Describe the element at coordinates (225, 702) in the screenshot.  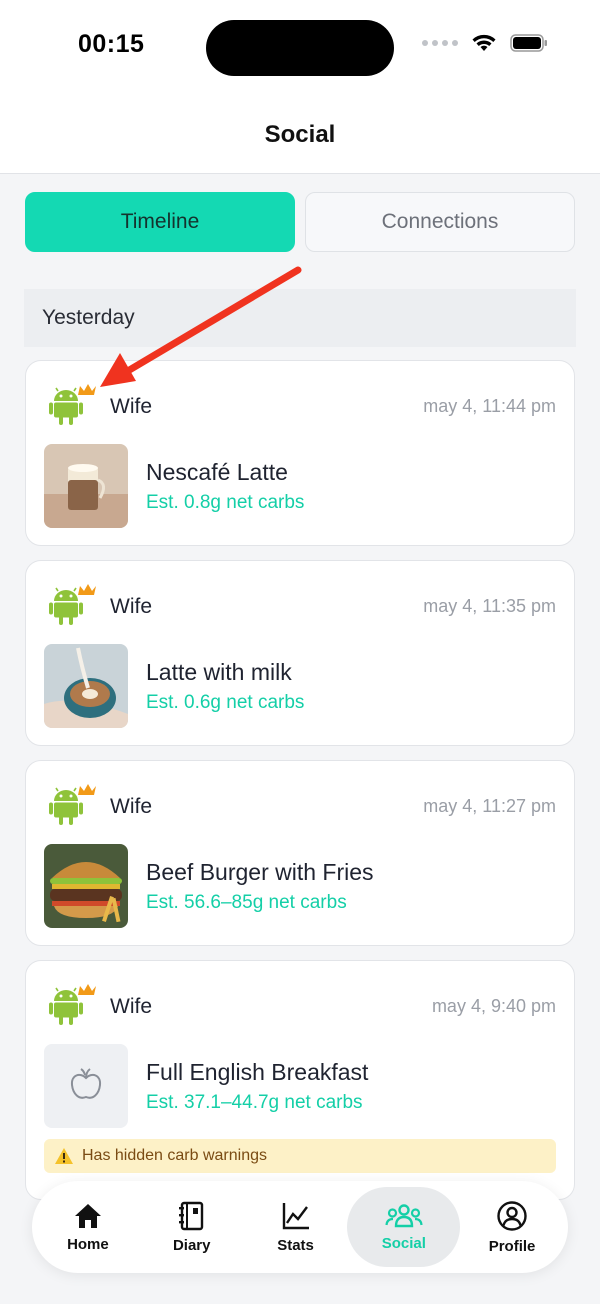
I see `net-carbs-estimate: Est. 0.6g net carbs` at that location.